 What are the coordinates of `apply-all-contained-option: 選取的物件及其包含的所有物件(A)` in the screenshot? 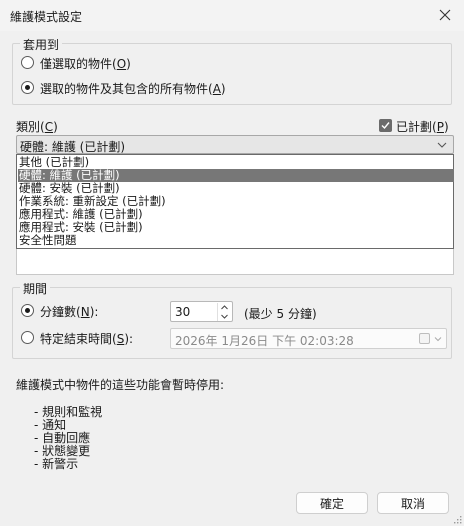 It's located at (171, 88).